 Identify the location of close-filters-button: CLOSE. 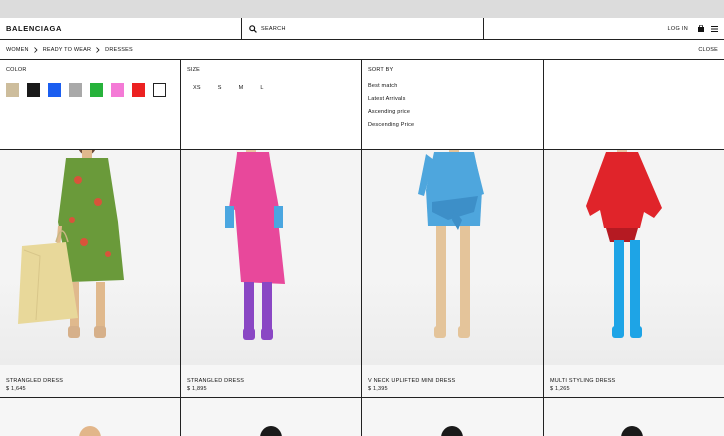
(708, 50).